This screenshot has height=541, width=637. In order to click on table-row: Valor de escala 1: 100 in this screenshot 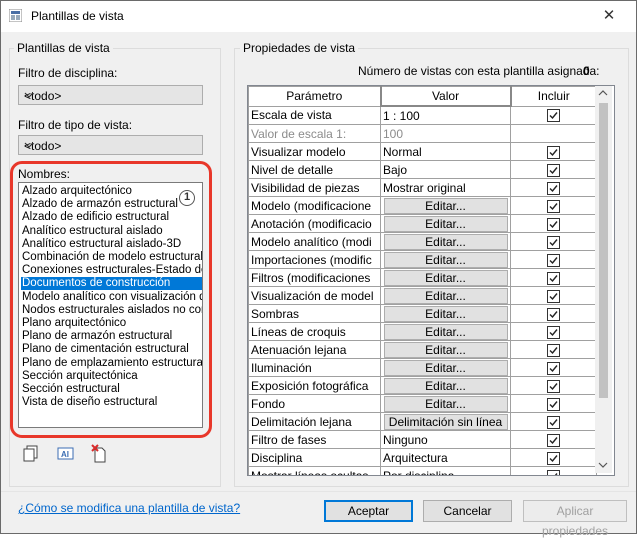, I will do `click(422, 133)`.